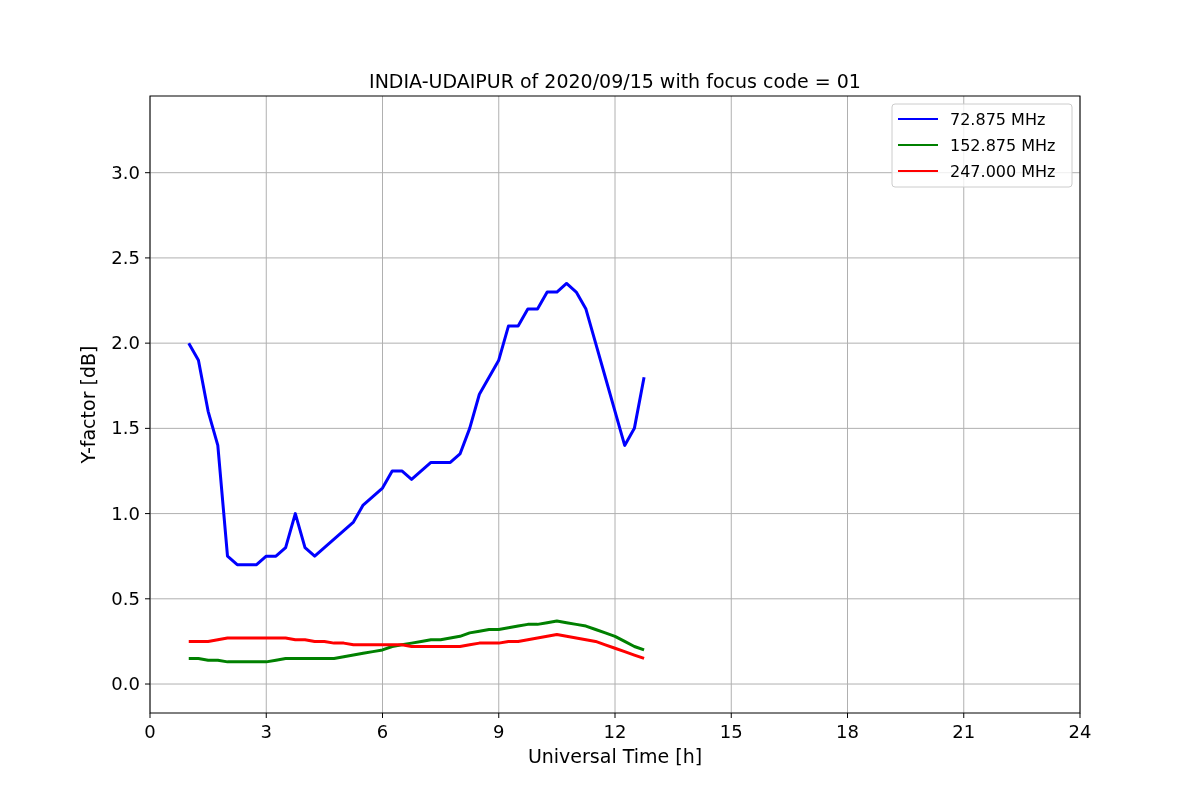 This screenshot has width=1200, height=800. I want to click on y-axis-label: Y-factor [dB], so click(88, 404).